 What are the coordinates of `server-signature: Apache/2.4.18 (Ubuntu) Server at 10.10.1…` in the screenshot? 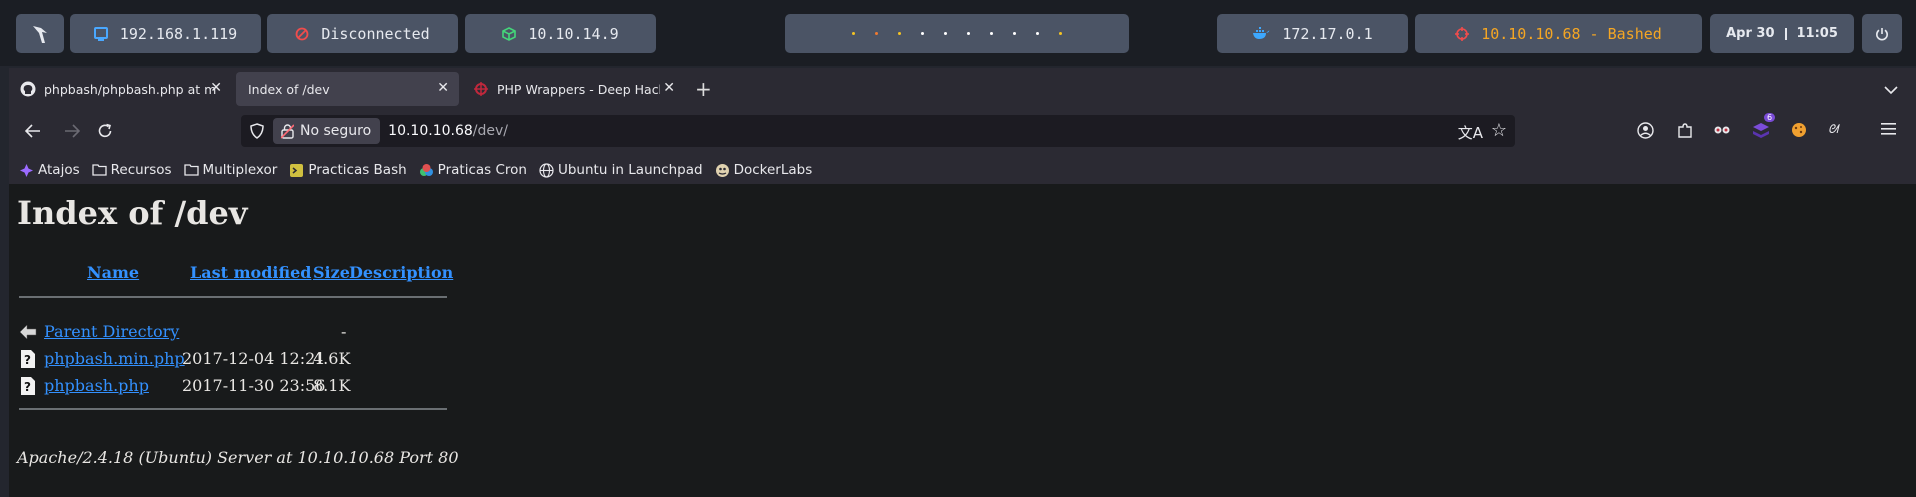 It's located at (238, 457).